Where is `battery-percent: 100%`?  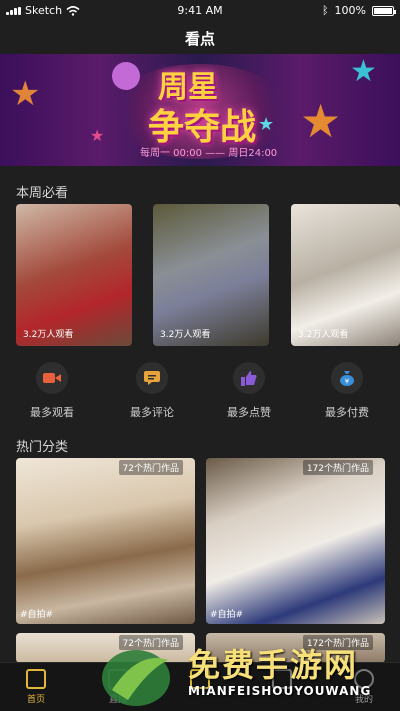
battery-percent: 100% is located at coordinates (350, 10).